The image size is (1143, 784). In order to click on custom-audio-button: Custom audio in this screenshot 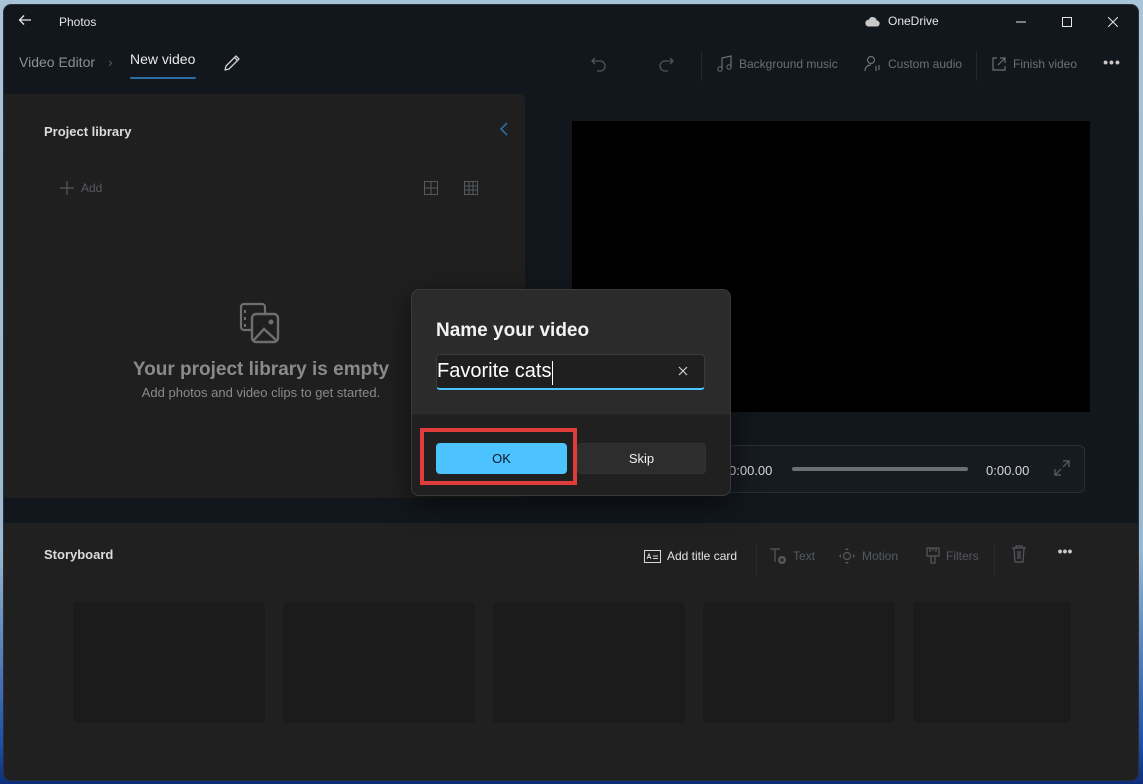, I will do `click(913, 64)`.